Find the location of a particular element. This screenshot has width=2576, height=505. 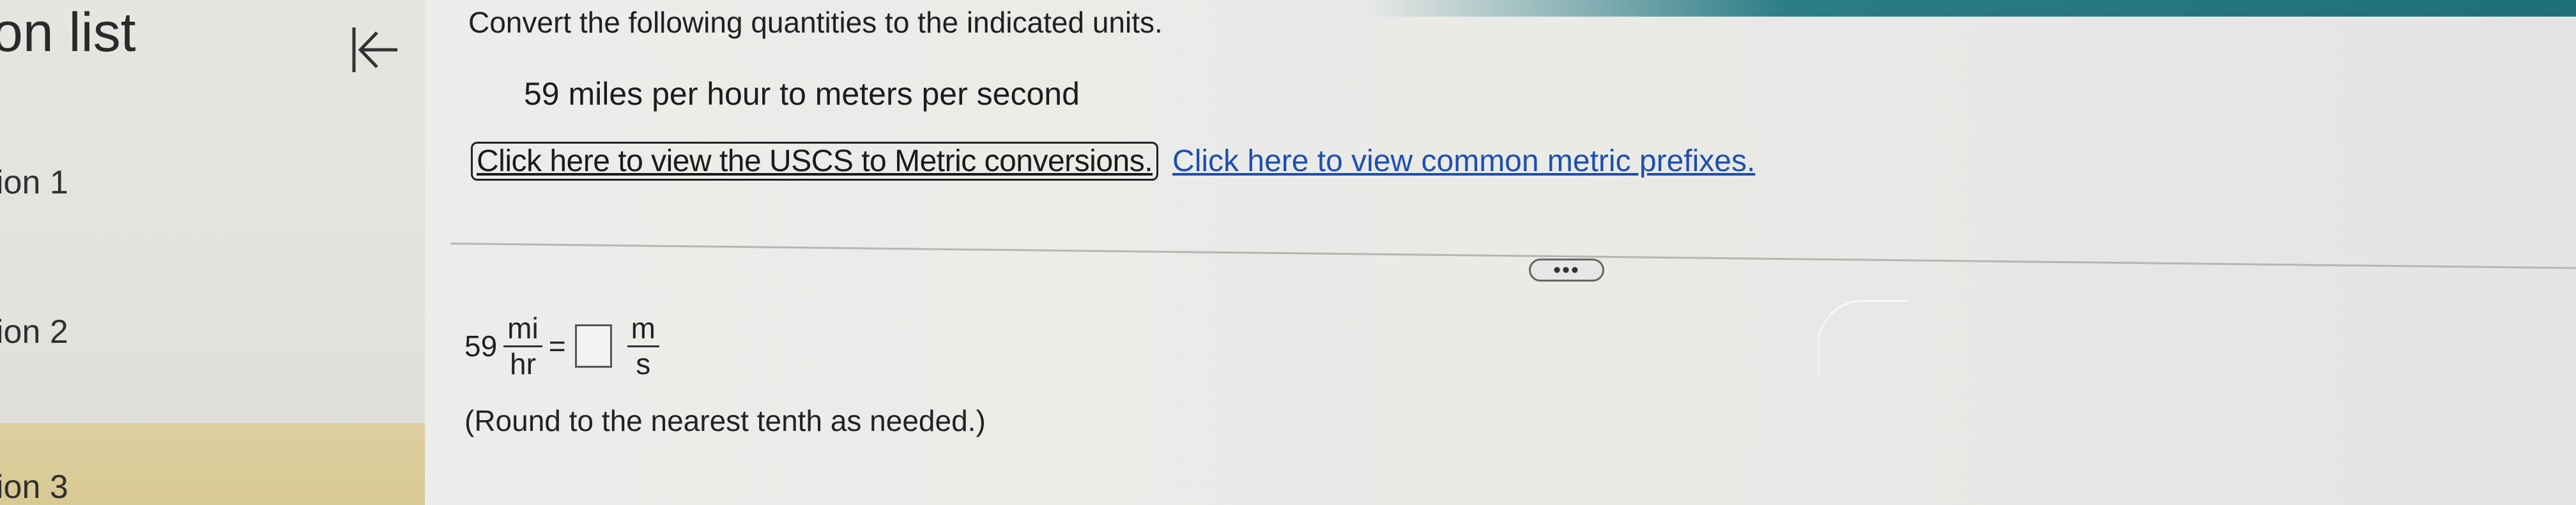

from-unit-fraction: mi hr is located at coordinates (522, 347).